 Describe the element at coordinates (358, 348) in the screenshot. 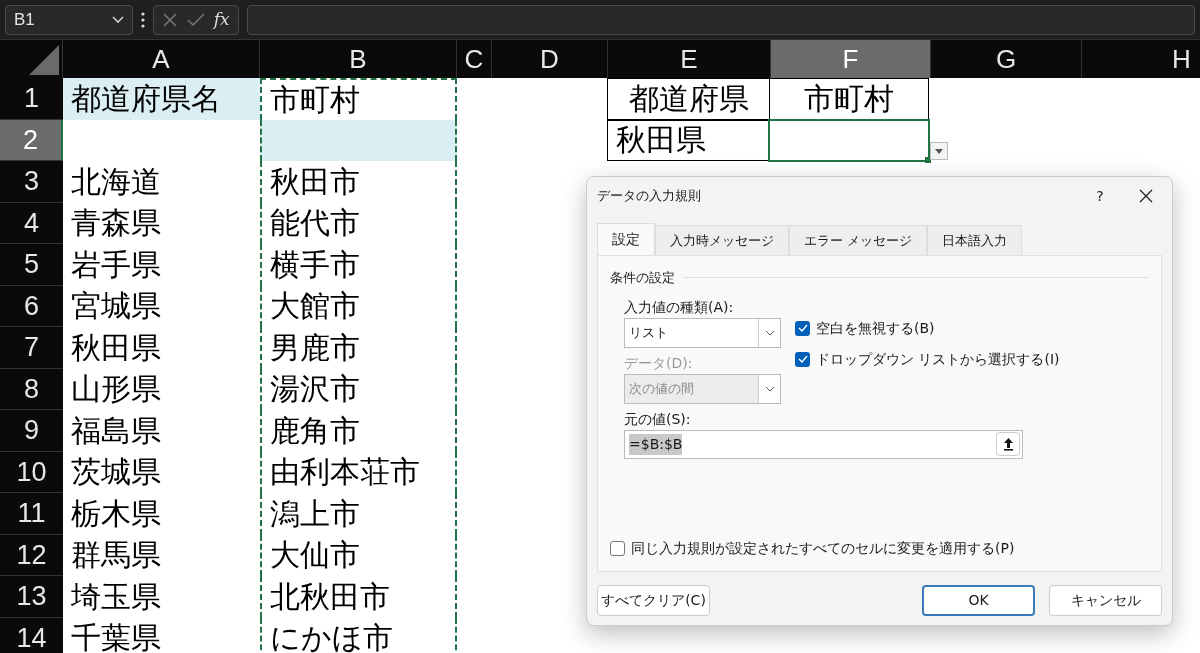

I see `table-cell: 男鹿市` at that location.